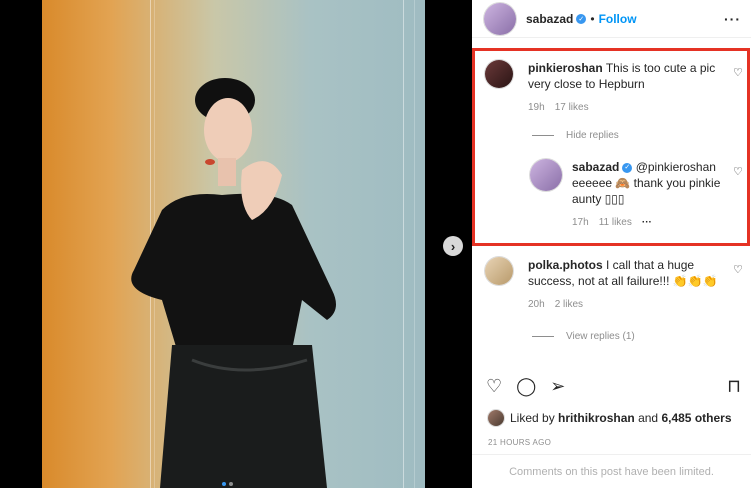 The image size is (751, 488). Describe the element at coordinates (565, 265) in the screenshot. I see `comment-username: polka.photos` at that location.